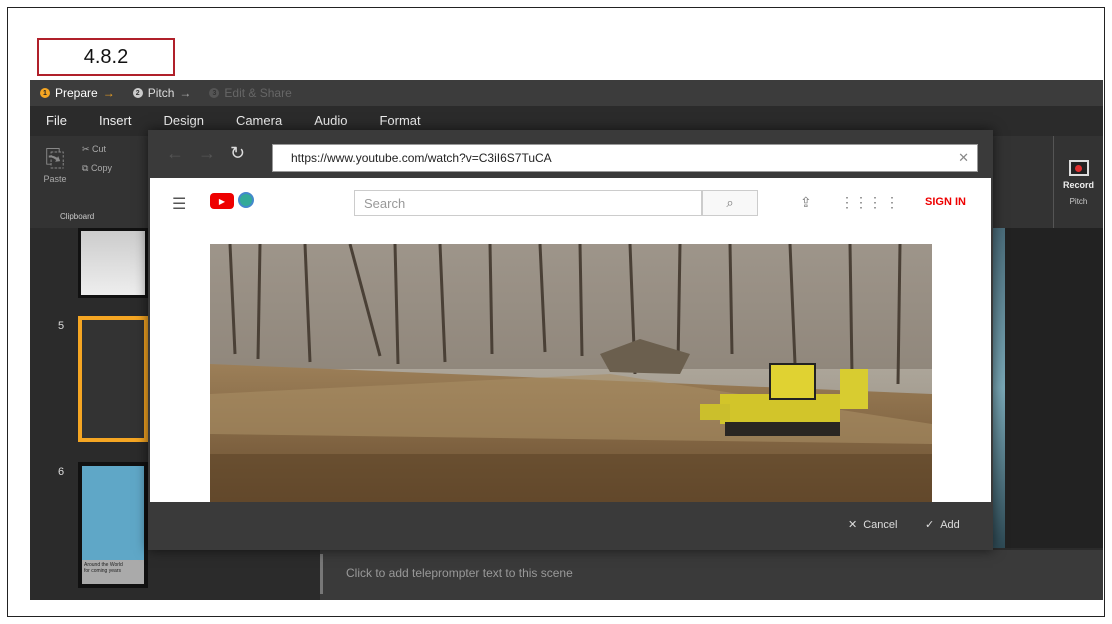 The image size is (1112, 624). What do you see at coordinates (321, 574) in the screenshot?
I see `divider` at bounding box center [321, 574].